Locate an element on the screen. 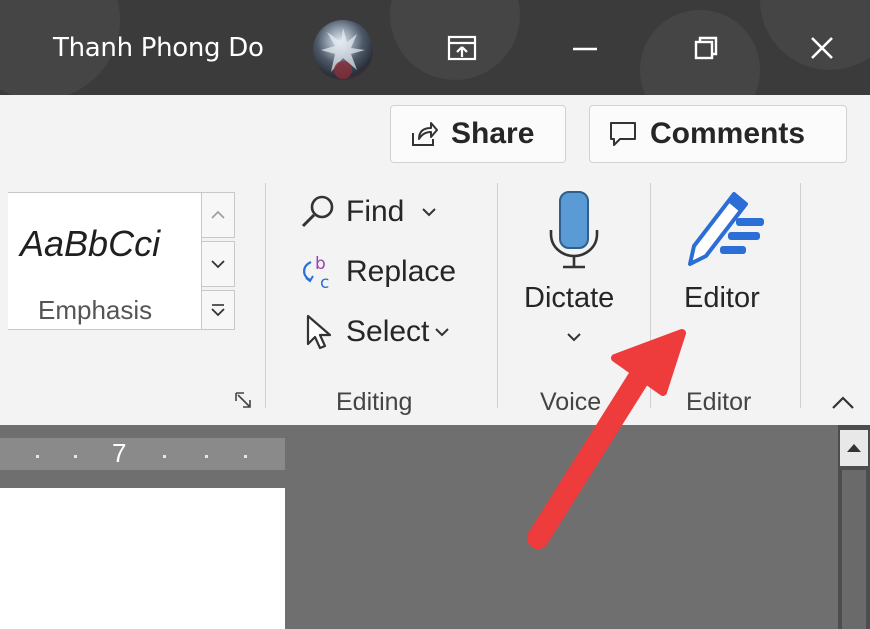 This screenshot has width=870, height=629. share-button: Share is located at coordinates (478, 134).